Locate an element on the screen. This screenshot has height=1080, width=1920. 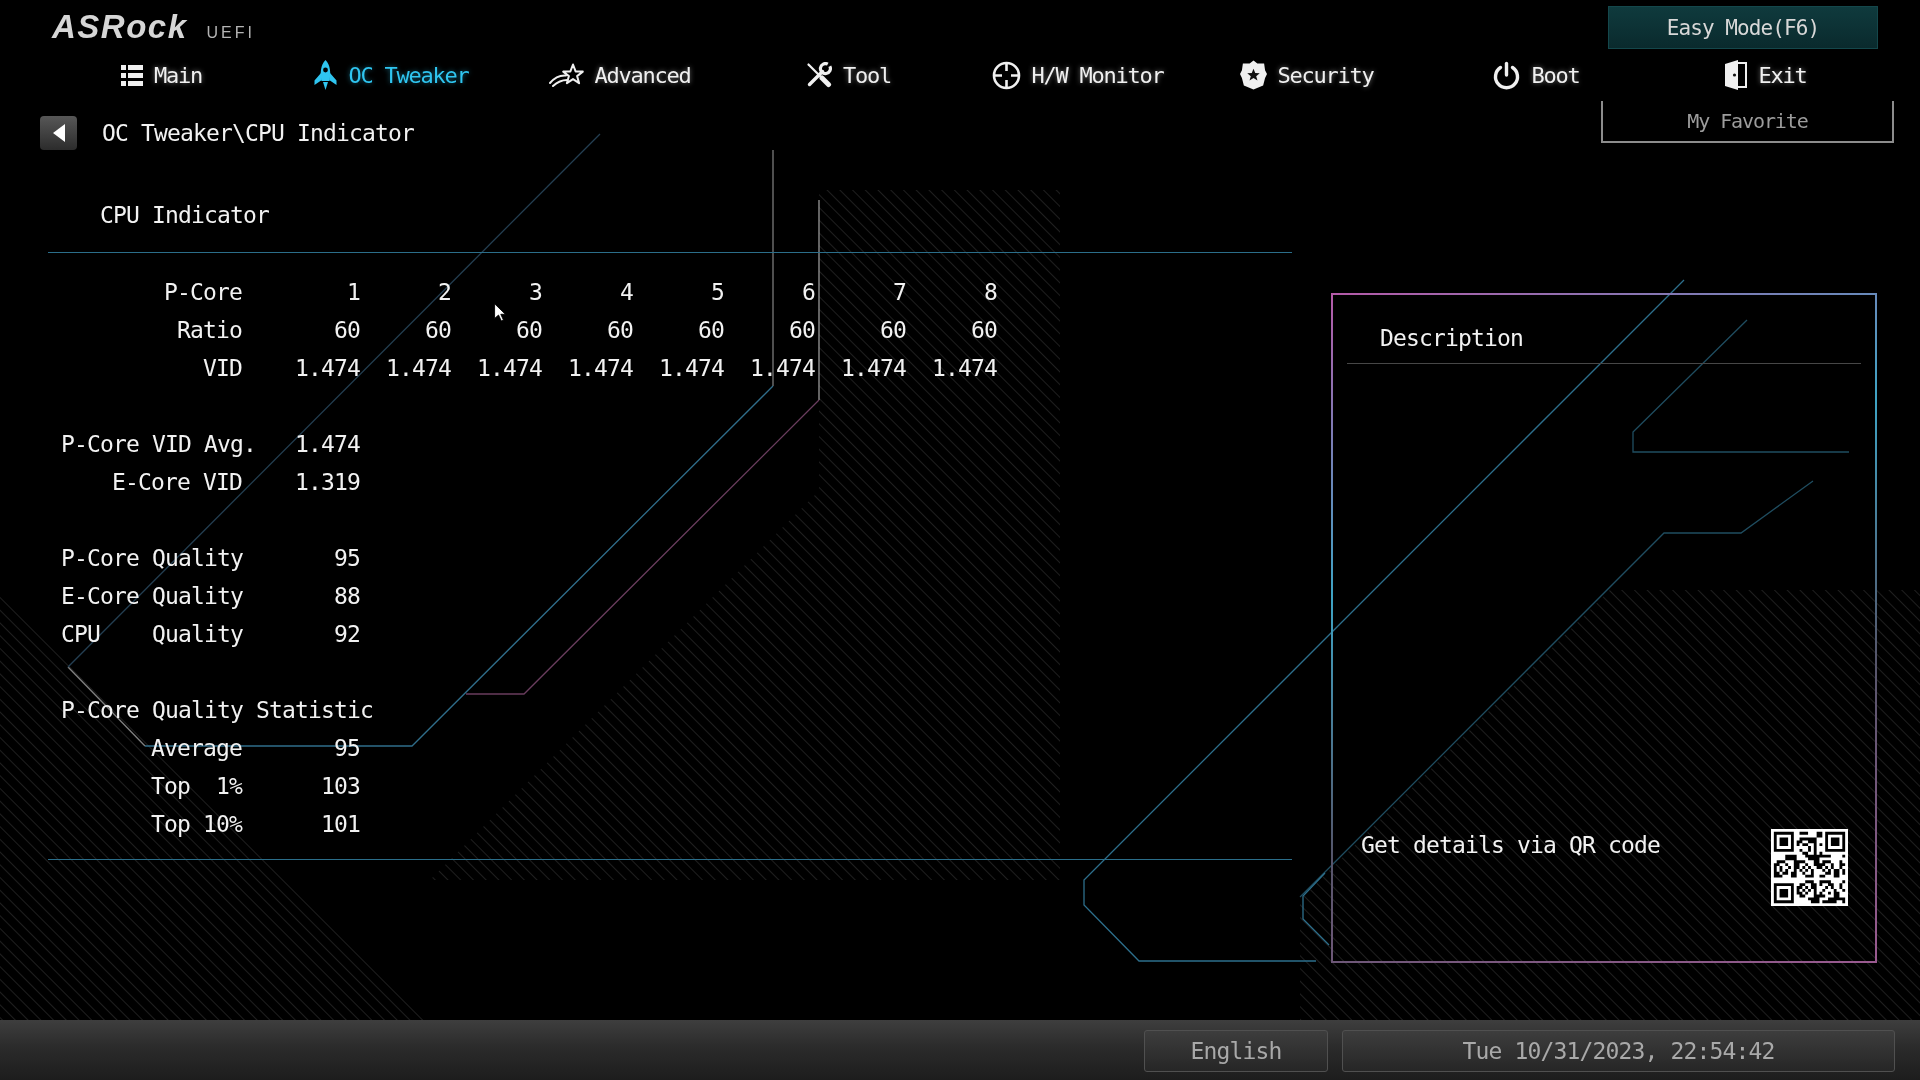
nav-tab: Boot is located at coordinates (1535, 75).